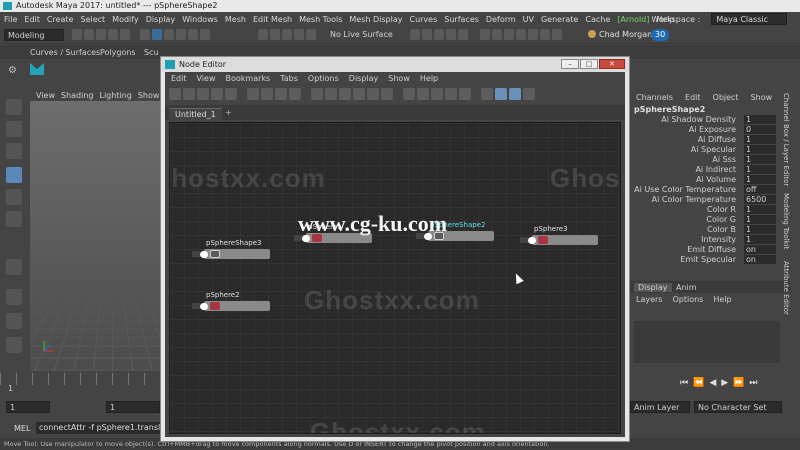 The height and width of the screenshot is (450, 800). I want to click on tab-display: Display, so click(653, 287).